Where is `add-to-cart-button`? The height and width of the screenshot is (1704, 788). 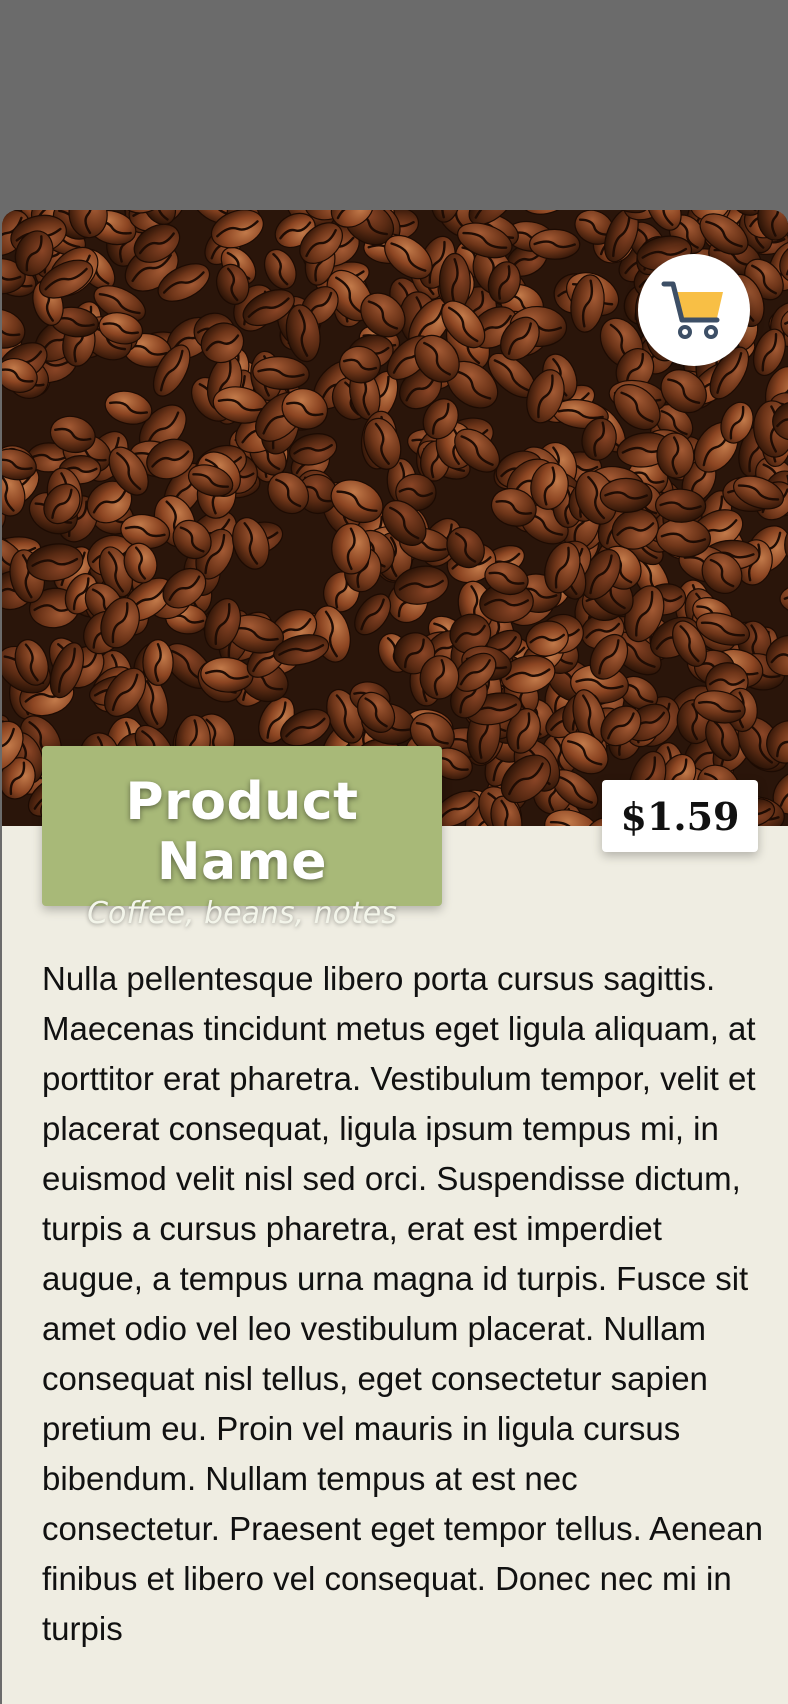
add-to-cart-button is located at coordinates (694, 310).